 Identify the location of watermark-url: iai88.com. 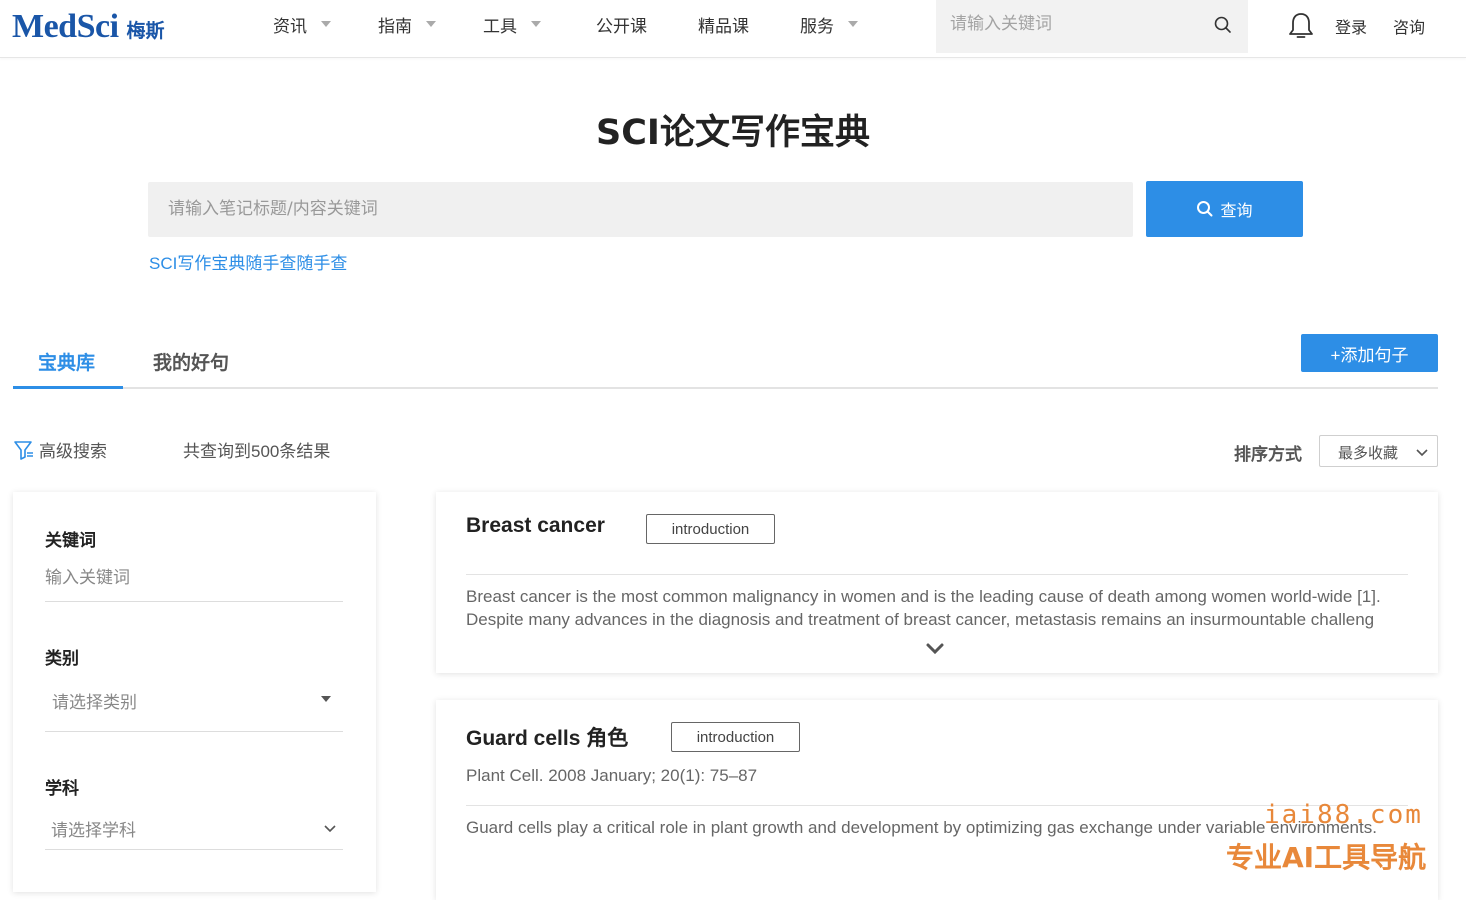
(1343, 815).